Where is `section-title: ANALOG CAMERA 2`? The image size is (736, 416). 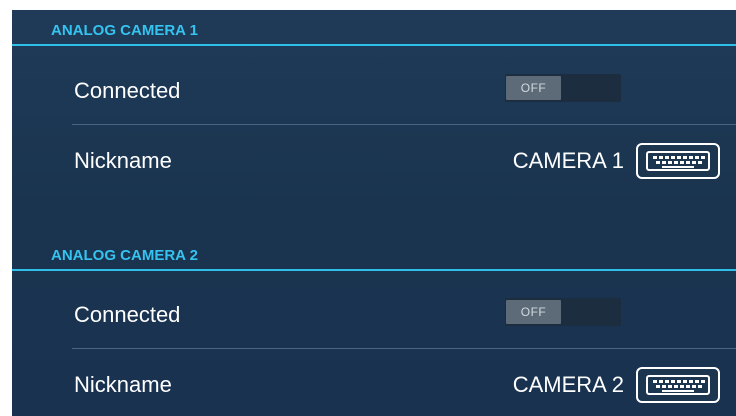
section-title: ANALOG CAMERA 2 is located at coordinates (124, 255).